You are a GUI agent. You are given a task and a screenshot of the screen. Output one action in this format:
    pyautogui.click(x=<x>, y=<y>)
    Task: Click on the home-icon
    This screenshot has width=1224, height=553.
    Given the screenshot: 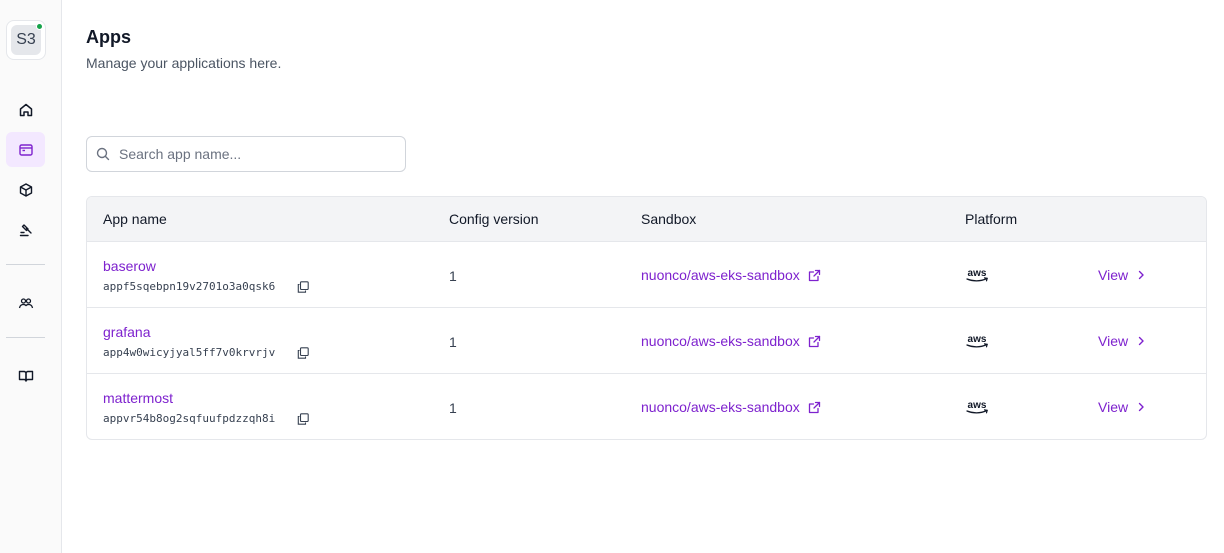 What is the action you would take?
    pyautogui.click(x=25, y=109)
    